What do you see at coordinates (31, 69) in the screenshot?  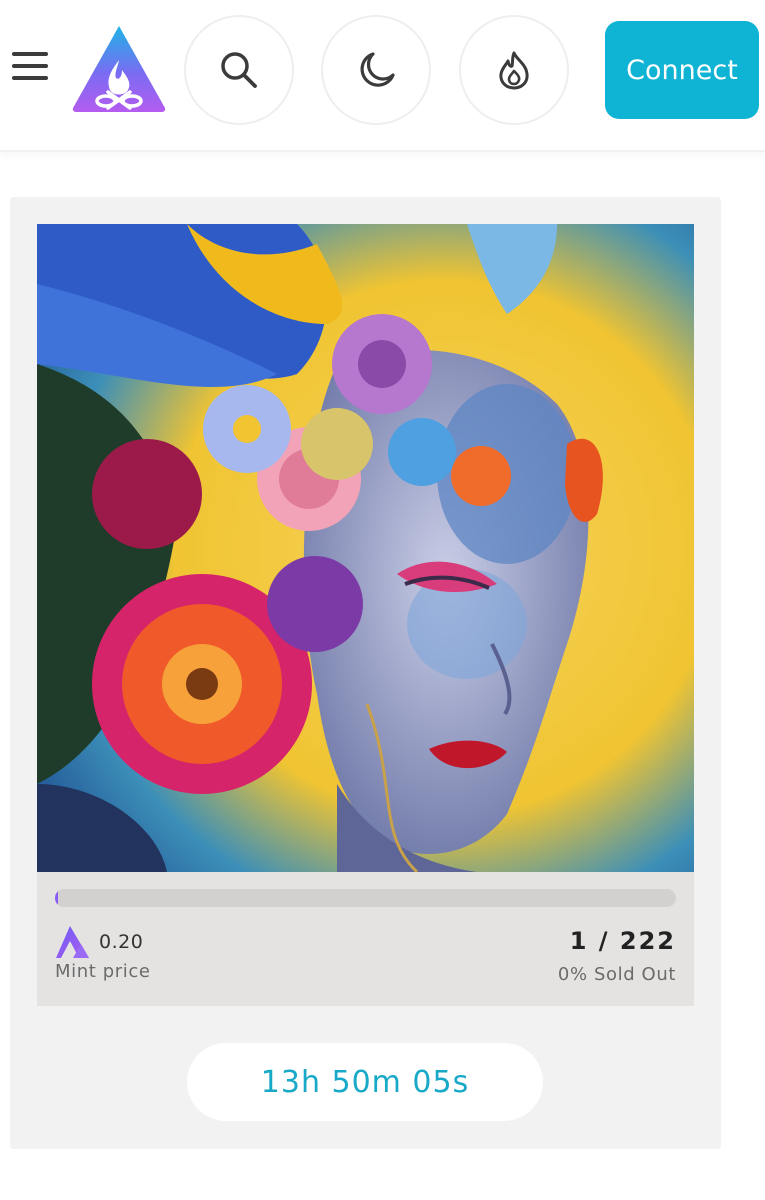 I see `hamburger-menu-icon` at bounding box center [31, 69].